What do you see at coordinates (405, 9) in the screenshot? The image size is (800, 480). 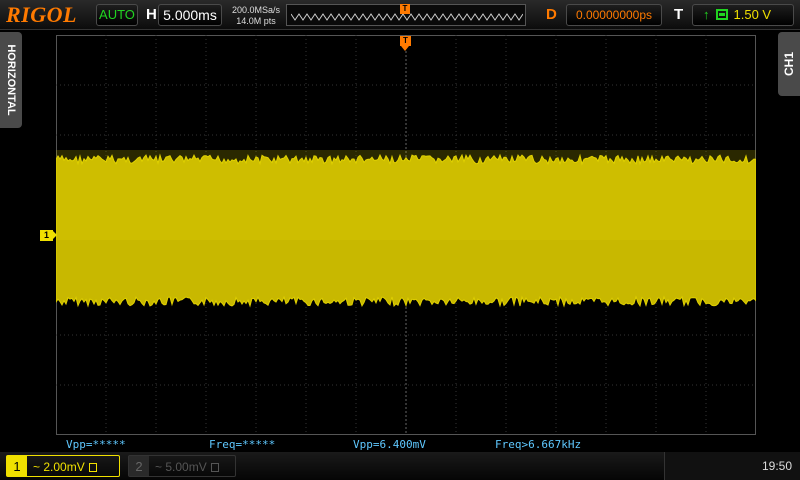 I see `trigger-position-marker: T` at bounding box center [405, 9].